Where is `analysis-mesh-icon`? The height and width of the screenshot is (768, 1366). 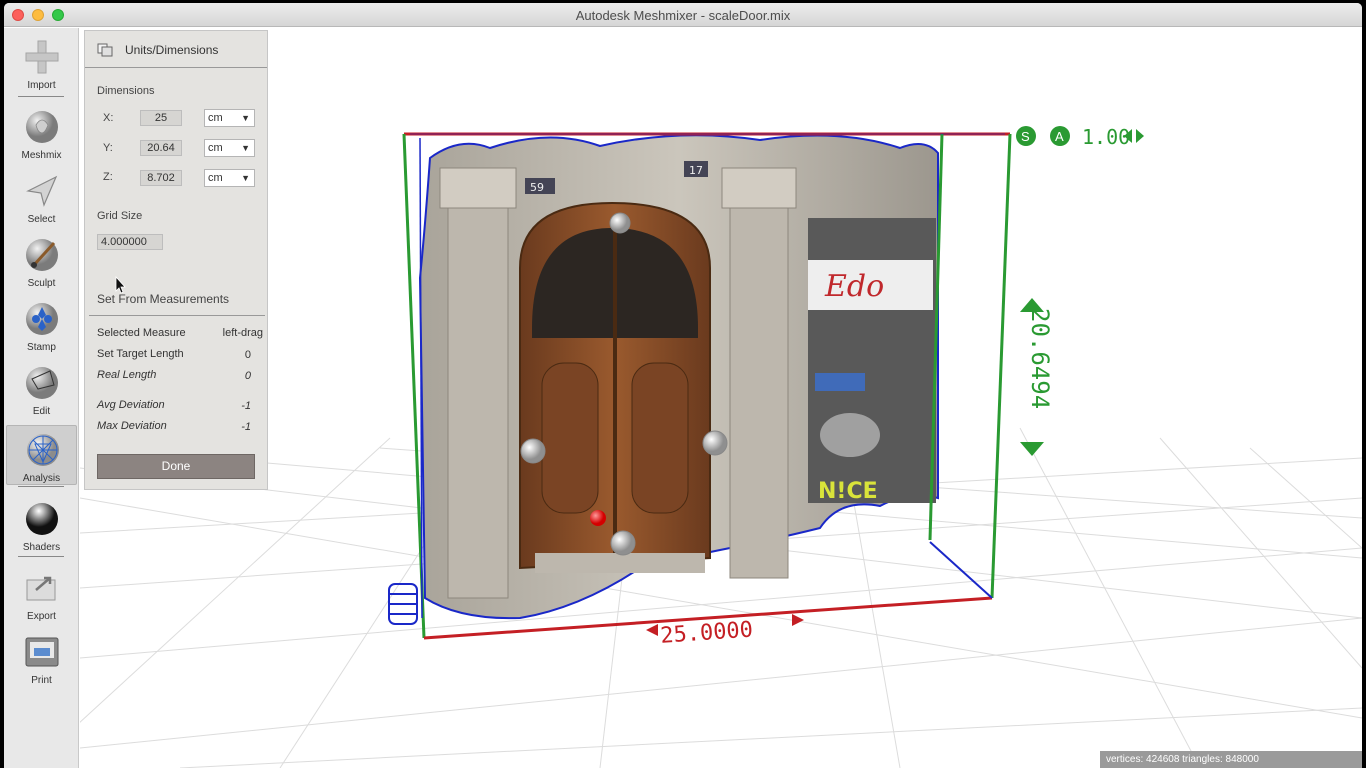 analysis-mesh-icon is located at coordinates (43, 450).